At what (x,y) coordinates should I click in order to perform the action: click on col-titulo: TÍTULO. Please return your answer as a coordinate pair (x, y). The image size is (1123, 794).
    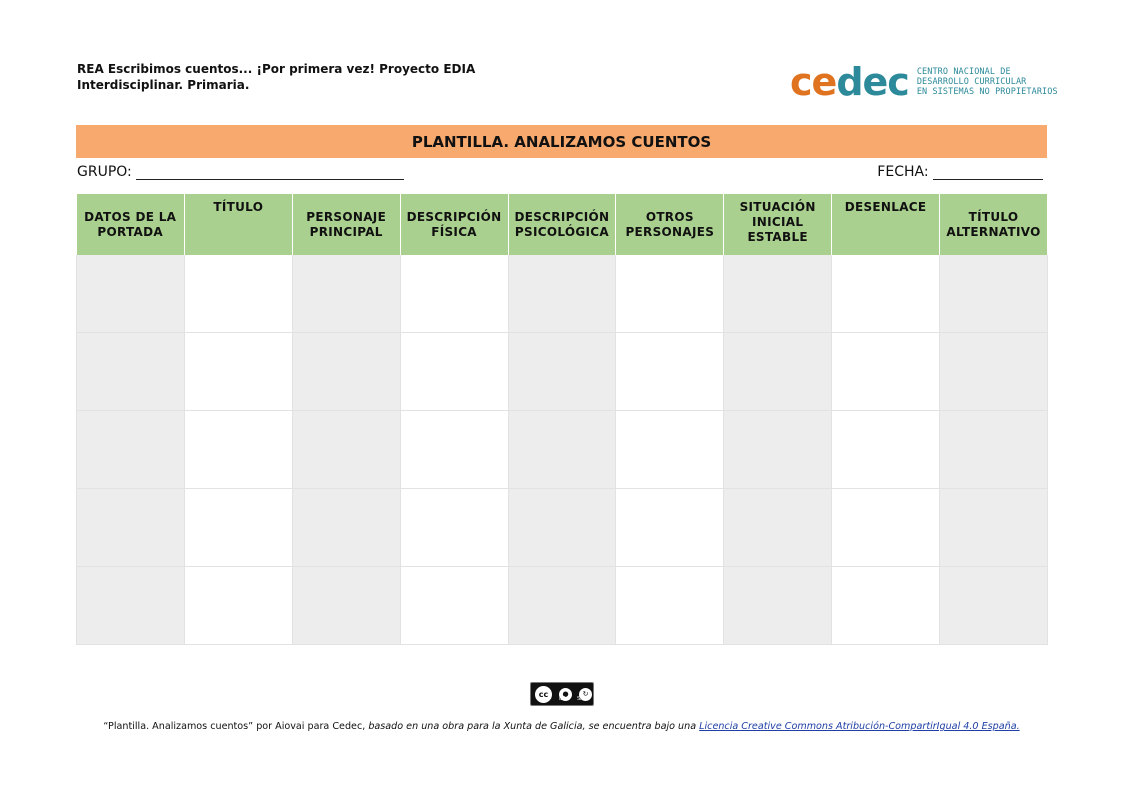
    Looking at the image, I should click on (238, 224).